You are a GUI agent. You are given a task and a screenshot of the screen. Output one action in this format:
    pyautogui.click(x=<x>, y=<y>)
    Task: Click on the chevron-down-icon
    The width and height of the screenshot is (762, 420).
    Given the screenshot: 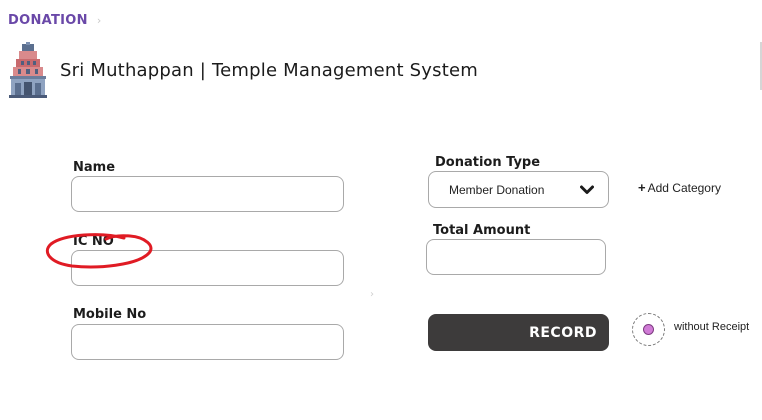 What is the action you would take?
    pyautogui.click(x=587, y=189)
    